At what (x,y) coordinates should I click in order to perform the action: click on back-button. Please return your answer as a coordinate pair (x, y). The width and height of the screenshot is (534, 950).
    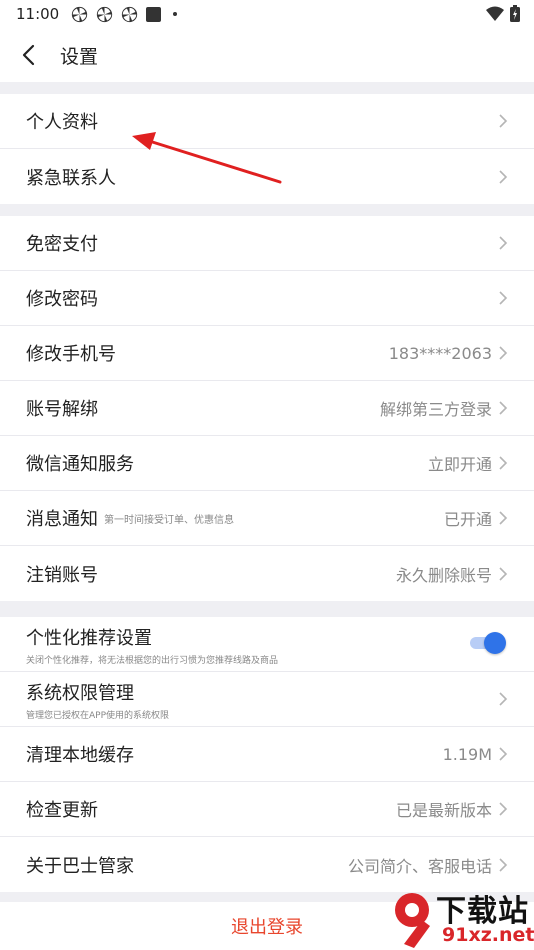
    Looking at the image, I should click on (28, 55).